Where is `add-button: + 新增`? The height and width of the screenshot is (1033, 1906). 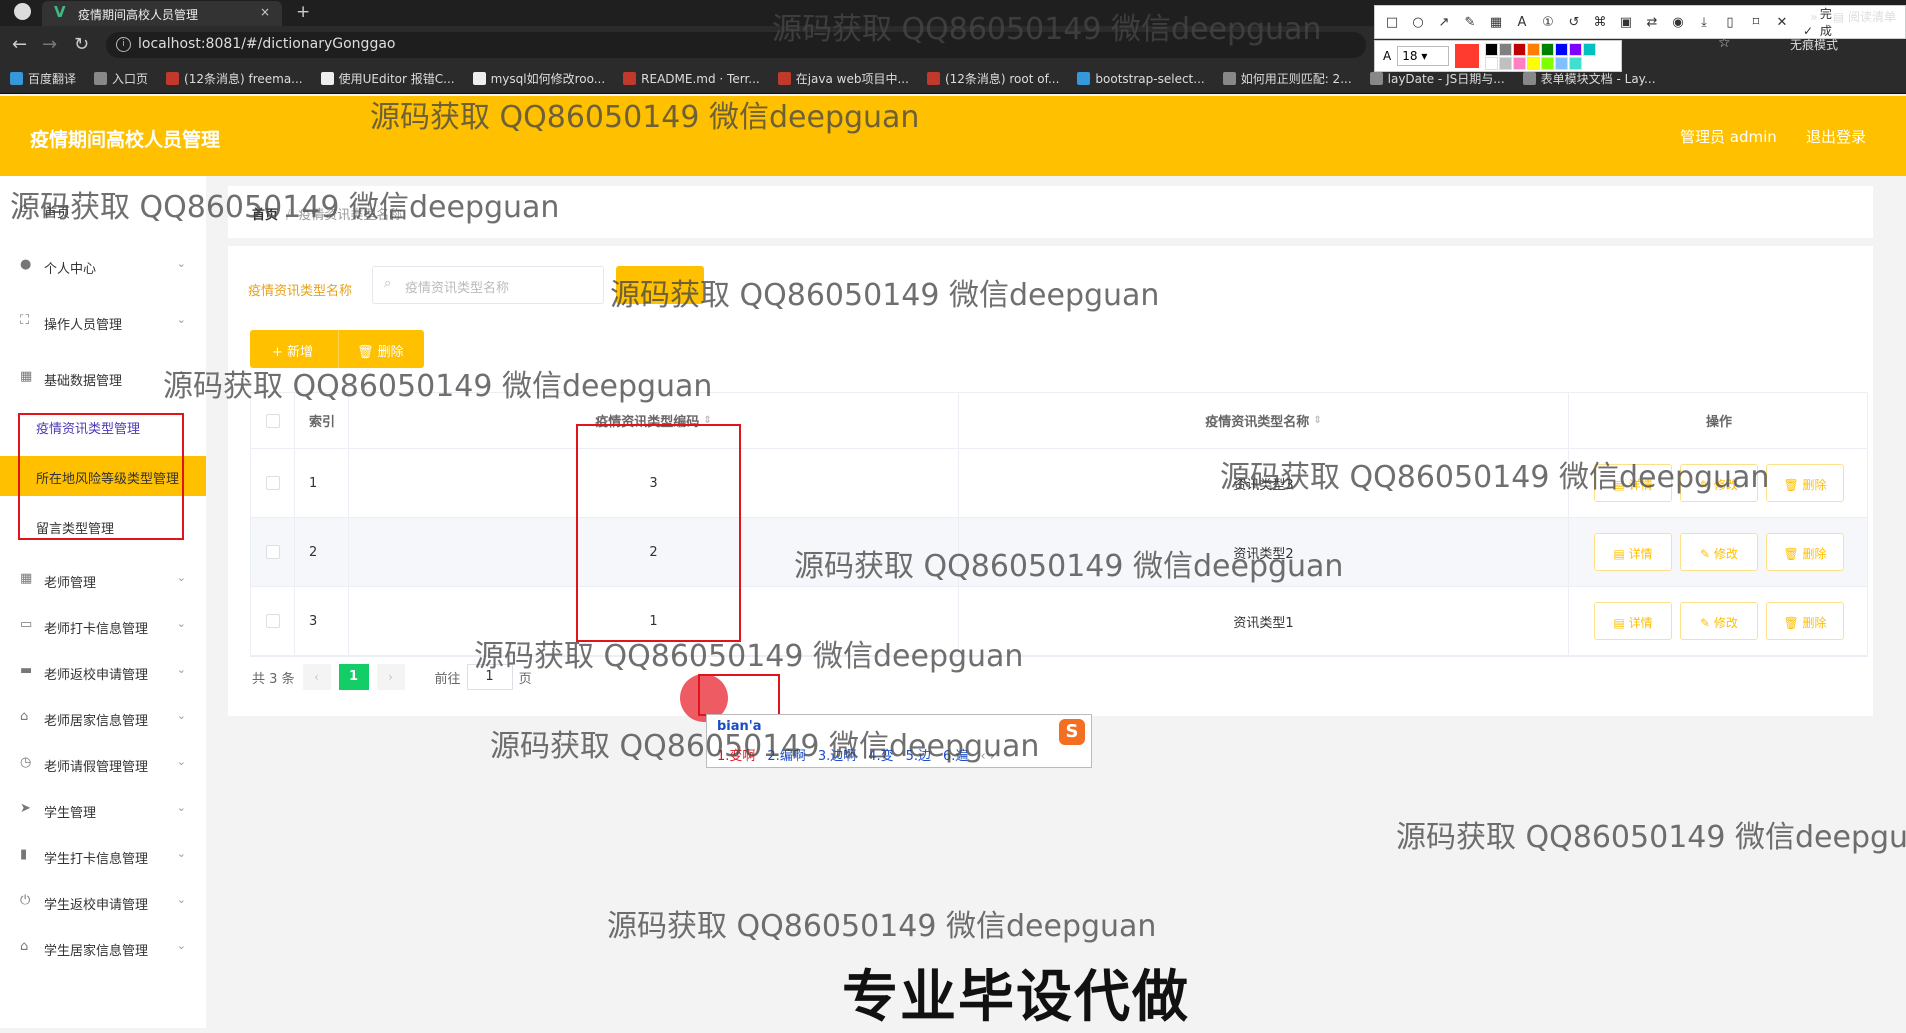 add-button: + 新增 is located at coordinates (294, 349).